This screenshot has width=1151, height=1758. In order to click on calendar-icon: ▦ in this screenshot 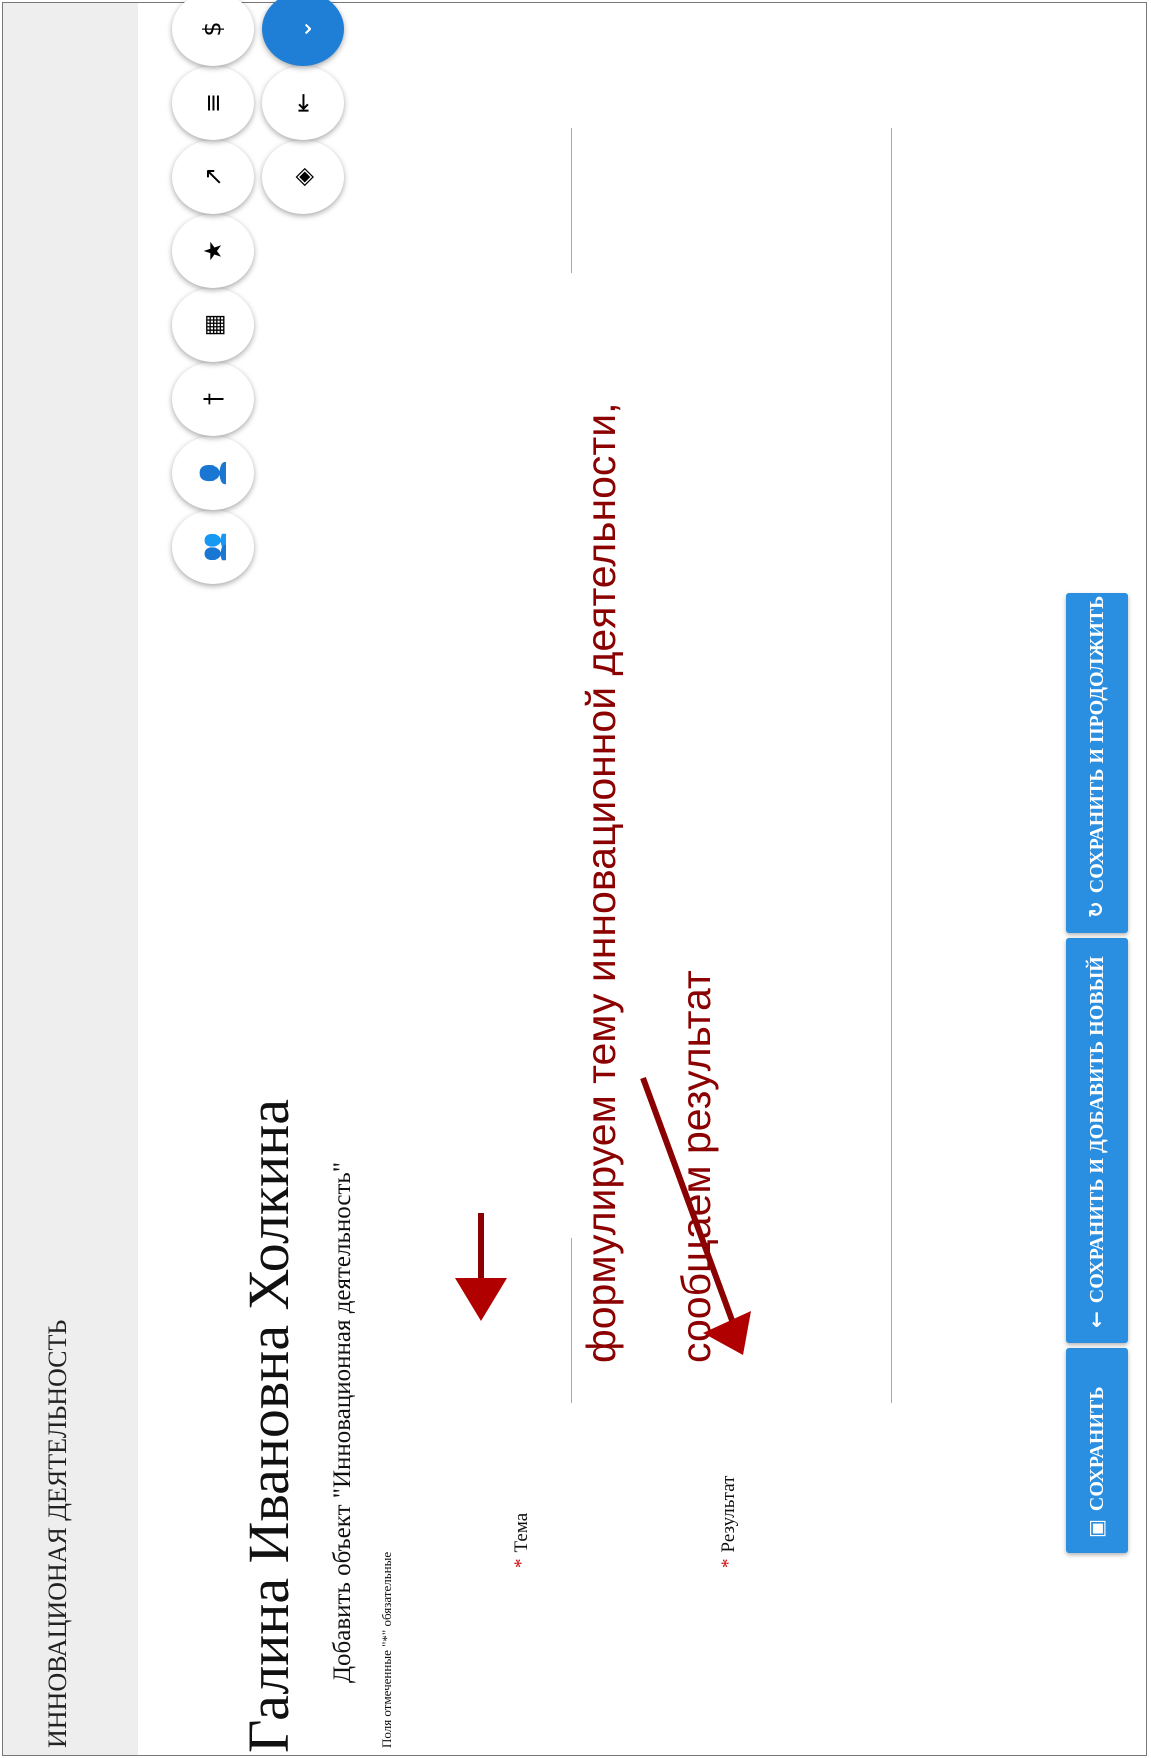, I will do `click(213, 325)`.